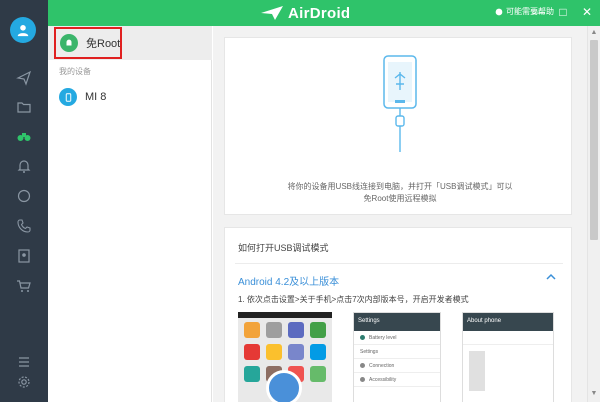 This screenshot has width=600, height=402. I want to click on left-nav, so click(24, 201).